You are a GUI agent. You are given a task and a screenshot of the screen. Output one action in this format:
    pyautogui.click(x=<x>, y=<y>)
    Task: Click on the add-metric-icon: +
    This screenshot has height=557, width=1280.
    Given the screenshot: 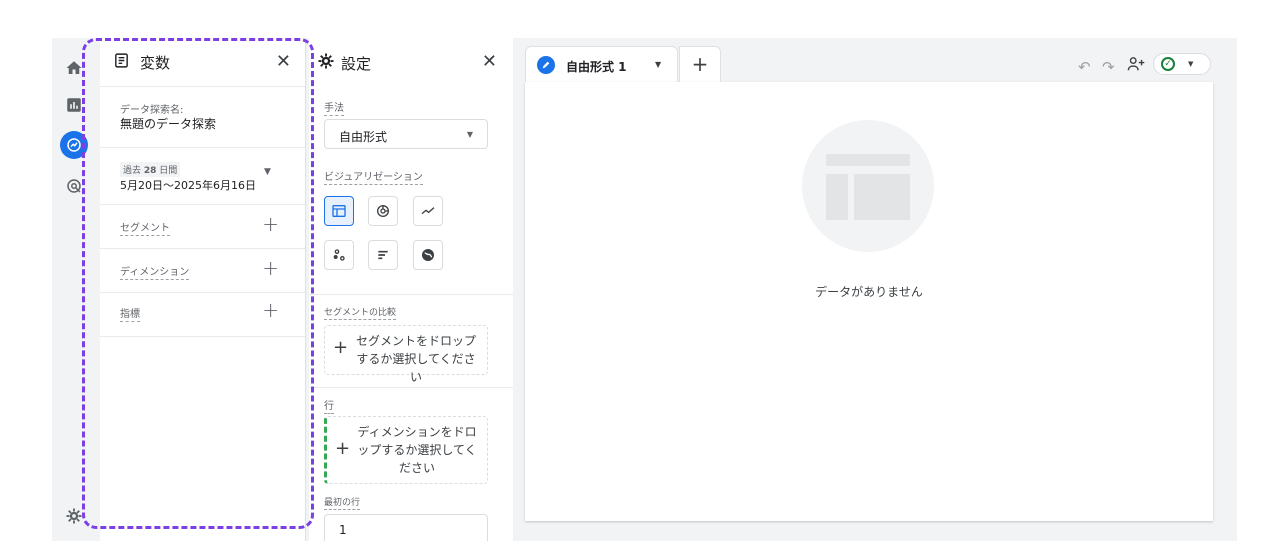 What is the action you would take?
    pyautogui.click(x=270, y=310)
    